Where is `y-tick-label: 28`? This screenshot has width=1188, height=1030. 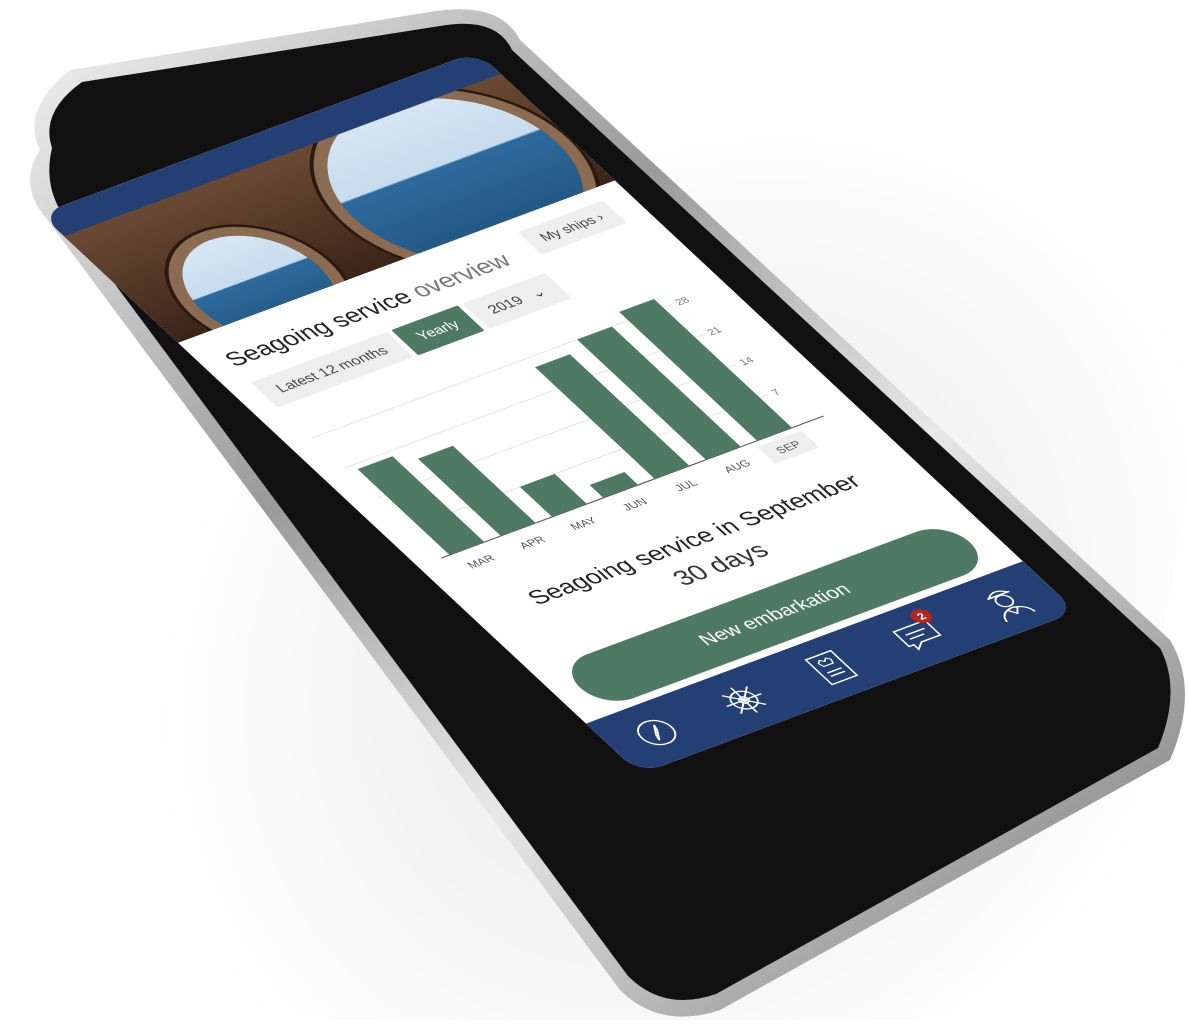 y-tick-label: 28 is located at coordinates (683, 301).